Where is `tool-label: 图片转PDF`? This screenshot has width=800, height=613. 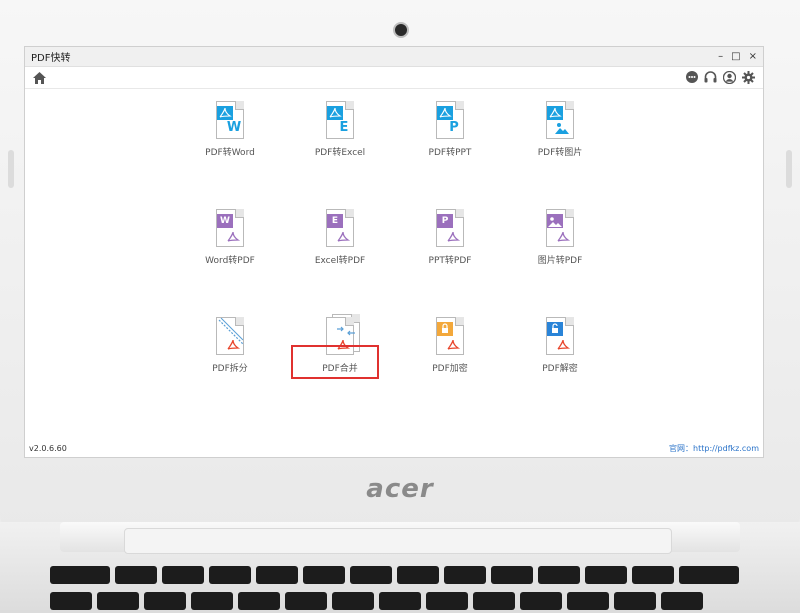 tool-label: 图片转PDF is located at coordinates (560, 261).